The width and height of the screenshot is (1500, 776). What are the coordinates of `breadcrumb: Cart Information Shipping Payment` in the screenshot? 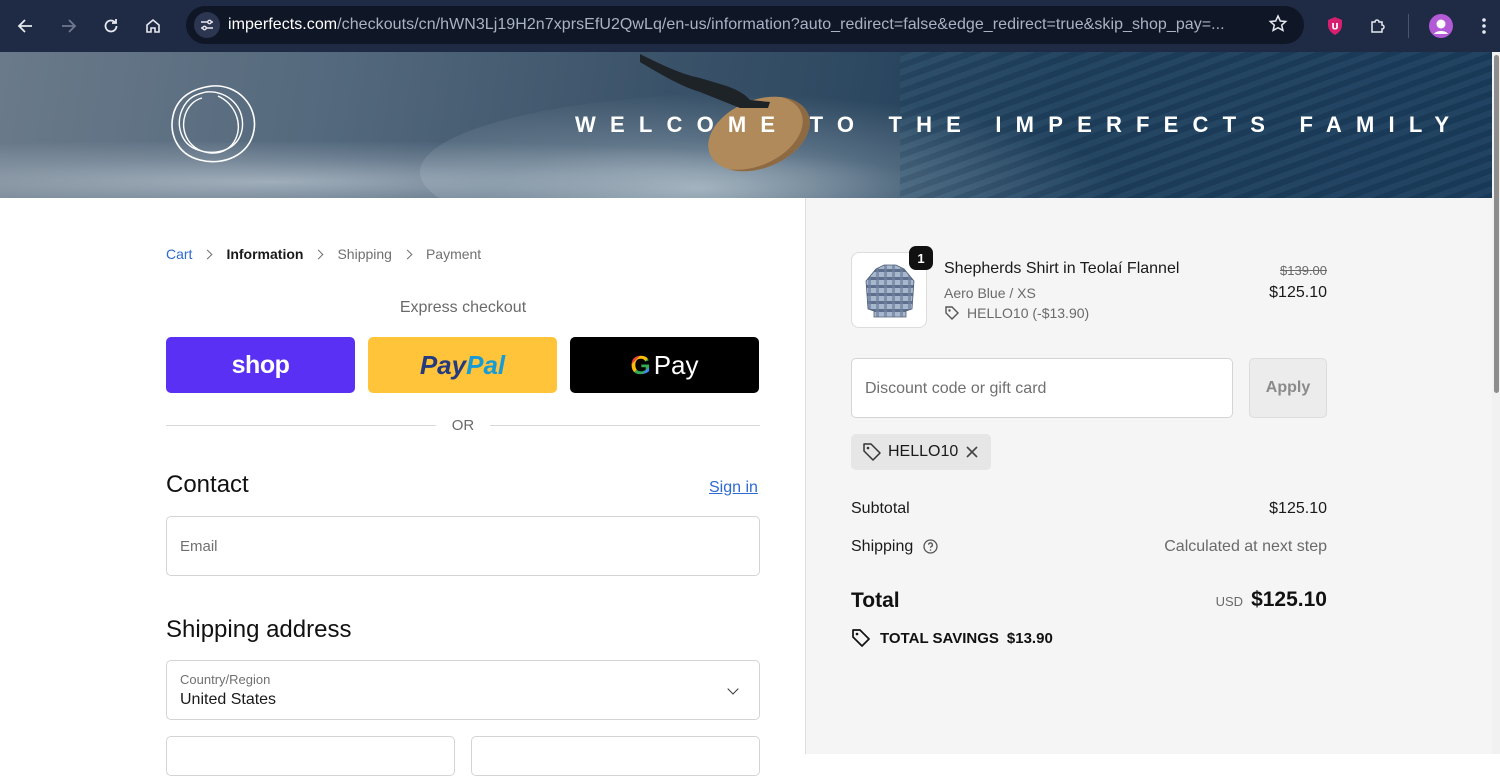 It's located at (323, 254).